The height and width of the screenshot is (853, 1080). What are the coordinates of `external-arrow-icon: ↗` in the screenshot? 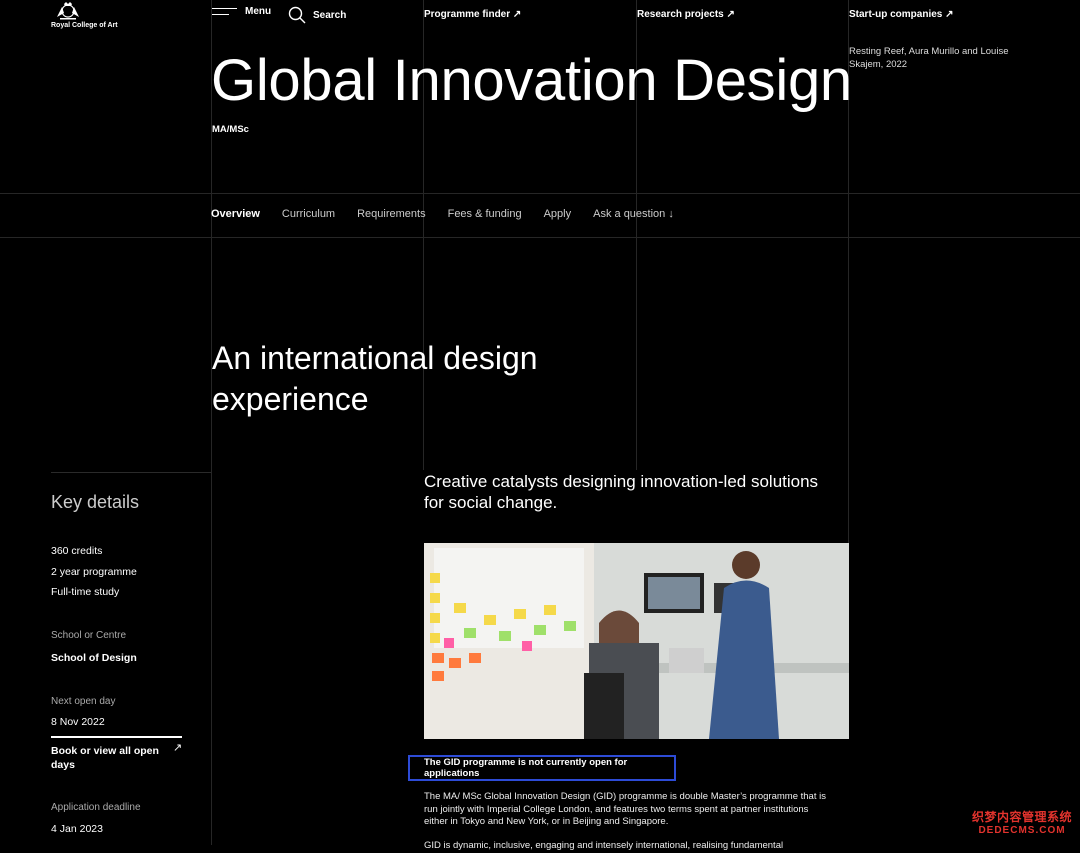 It's located at (177, 747).